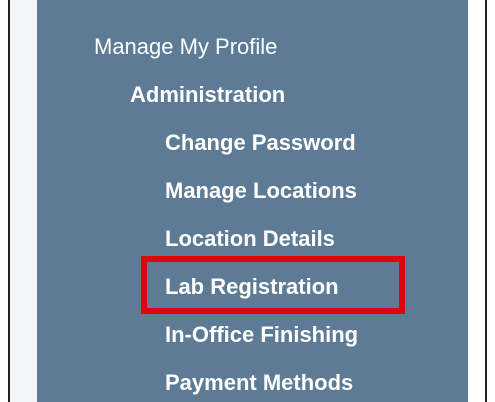  What do you see at coordinates (476, 201) in the screenshot?
I see `sidebar-right-strip` at bounding box center [476, 201].